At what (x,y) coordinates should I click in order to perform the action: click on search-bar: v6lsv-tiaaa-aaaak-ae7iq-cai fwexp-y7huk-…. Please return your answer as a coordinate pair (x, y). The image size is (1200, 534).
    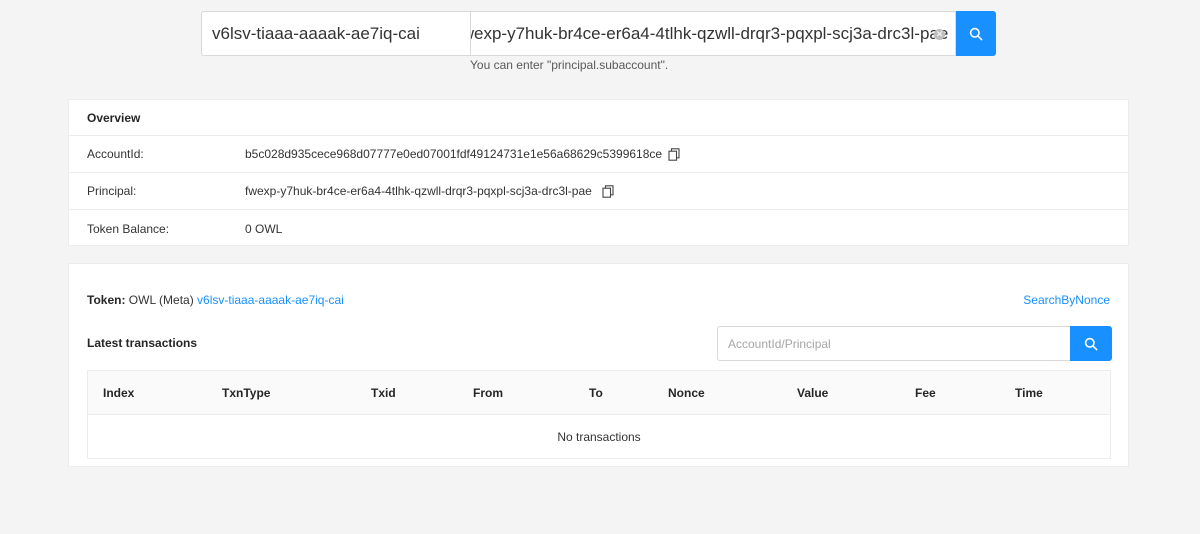
    Looking at the image, I should click on (598, 33).